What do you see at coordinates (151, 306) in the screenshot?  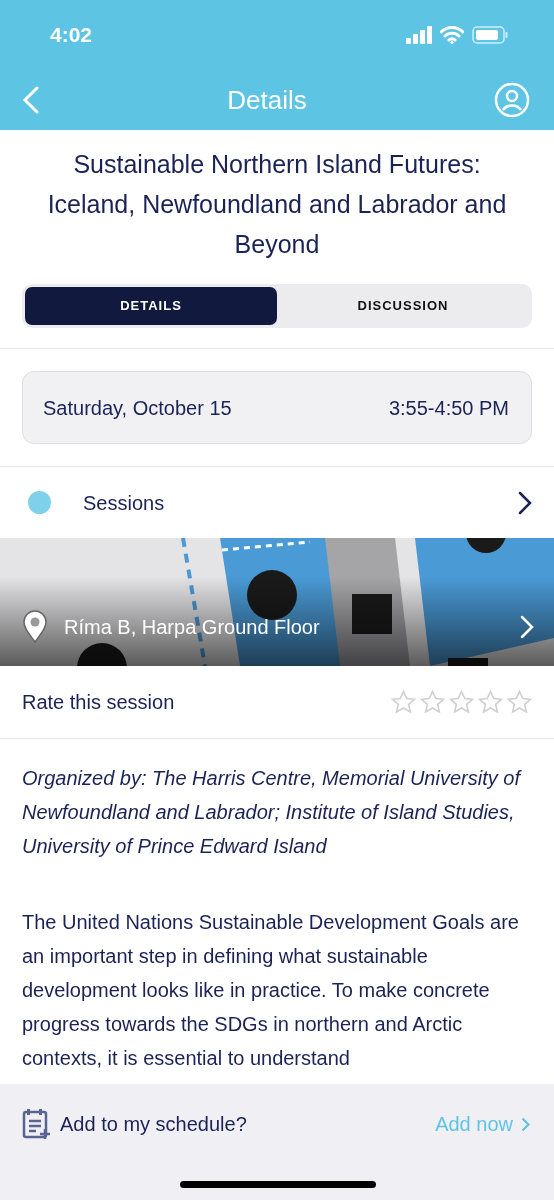 I see `segment-tab: DETAILS` at bounding box center [151, 306].